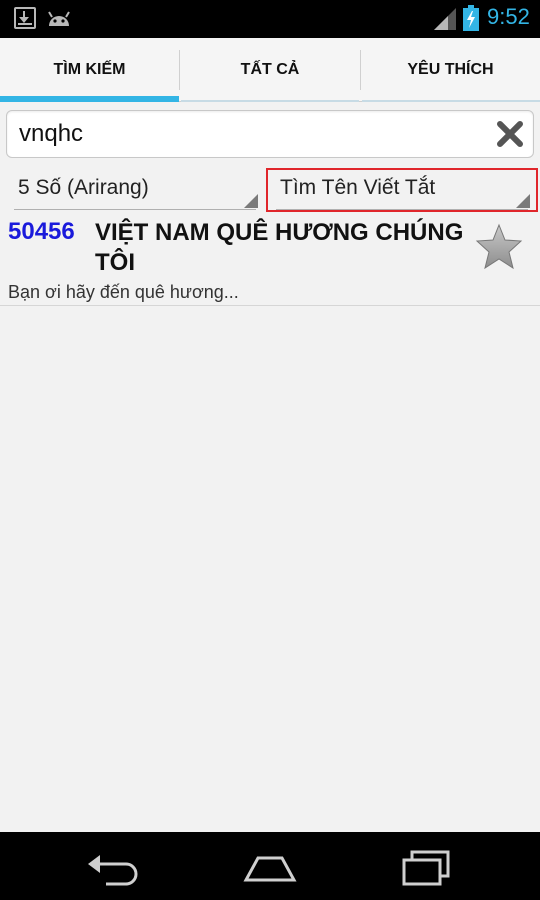 This screenshot has width=540, height=900. What do you see at coordinates (89, 70) in the screenshot?
I see `tab-search: TÌM KIẾM` at bounding box center [89, 70].